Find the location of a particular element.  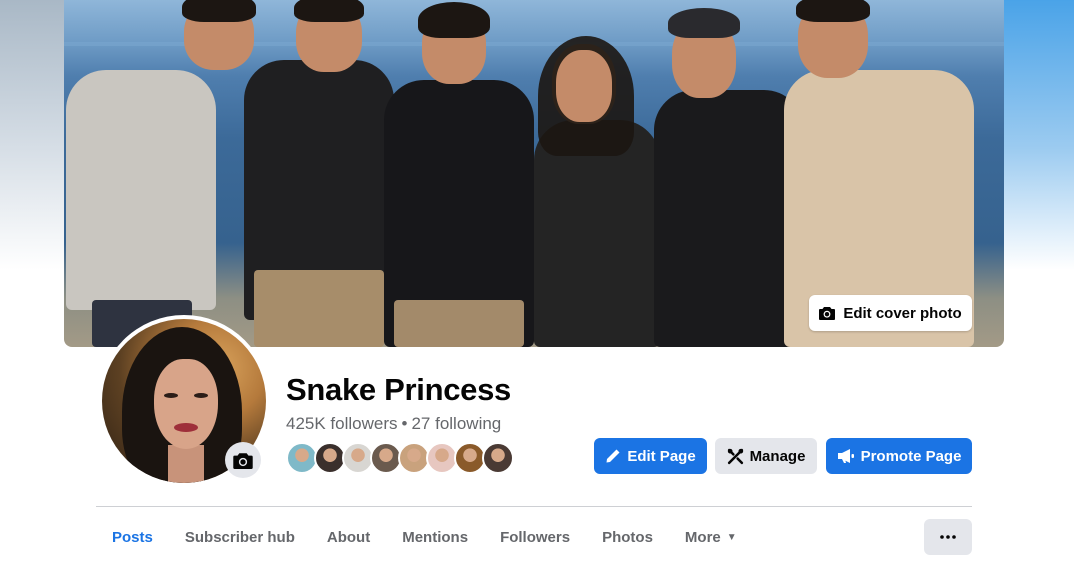

tab-about: About is located at coordinates (348, 537).